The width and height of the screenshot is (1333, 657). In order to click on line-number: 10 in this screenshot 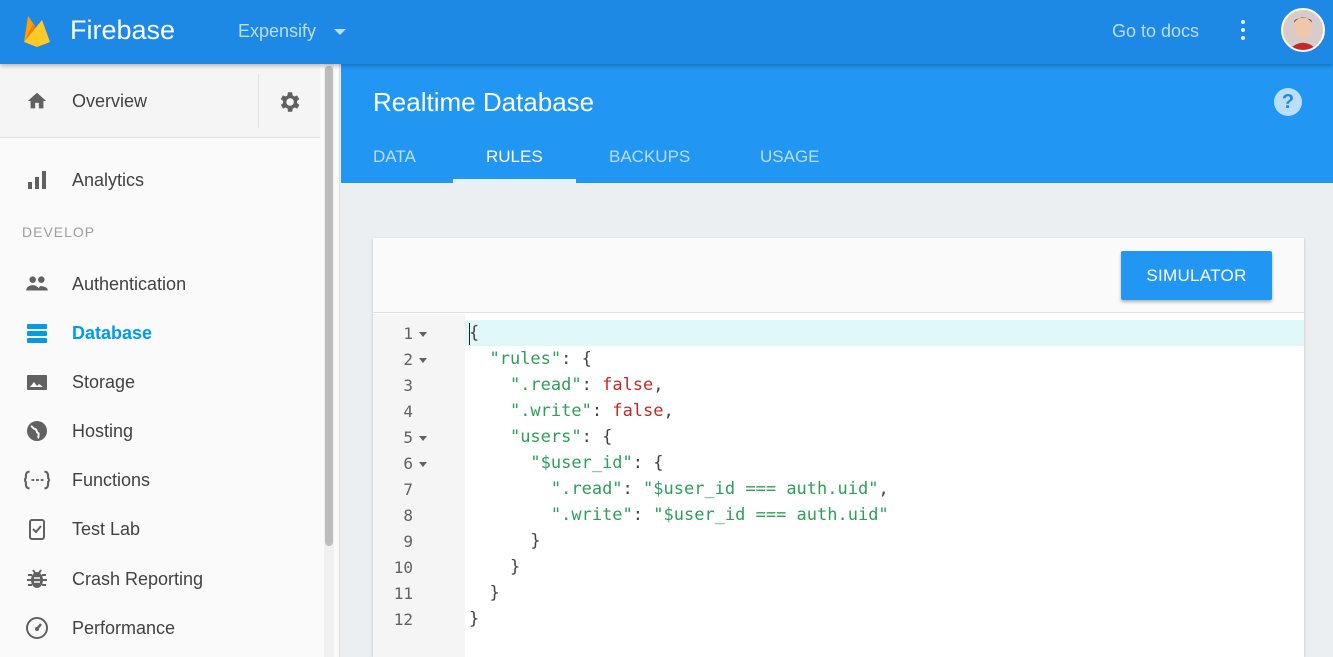, I will do `click(403, 567)`.